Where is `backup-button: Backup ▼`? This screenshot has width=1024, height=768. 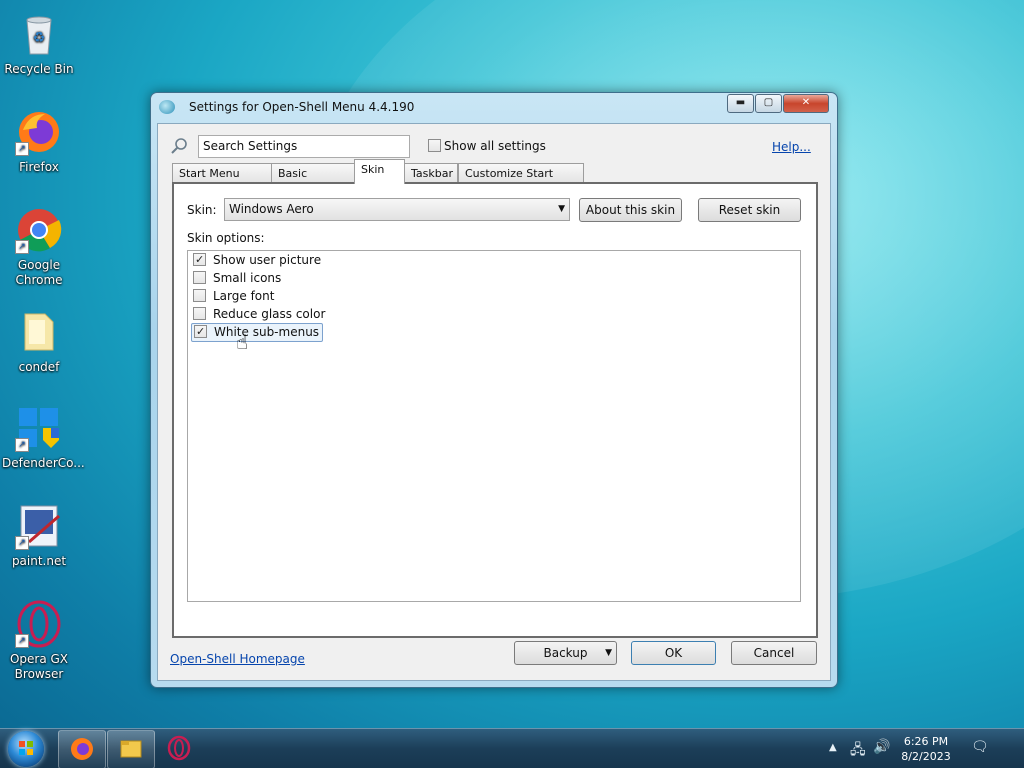 backup-button: Backup ▼ is located at coordinates (565, 653).